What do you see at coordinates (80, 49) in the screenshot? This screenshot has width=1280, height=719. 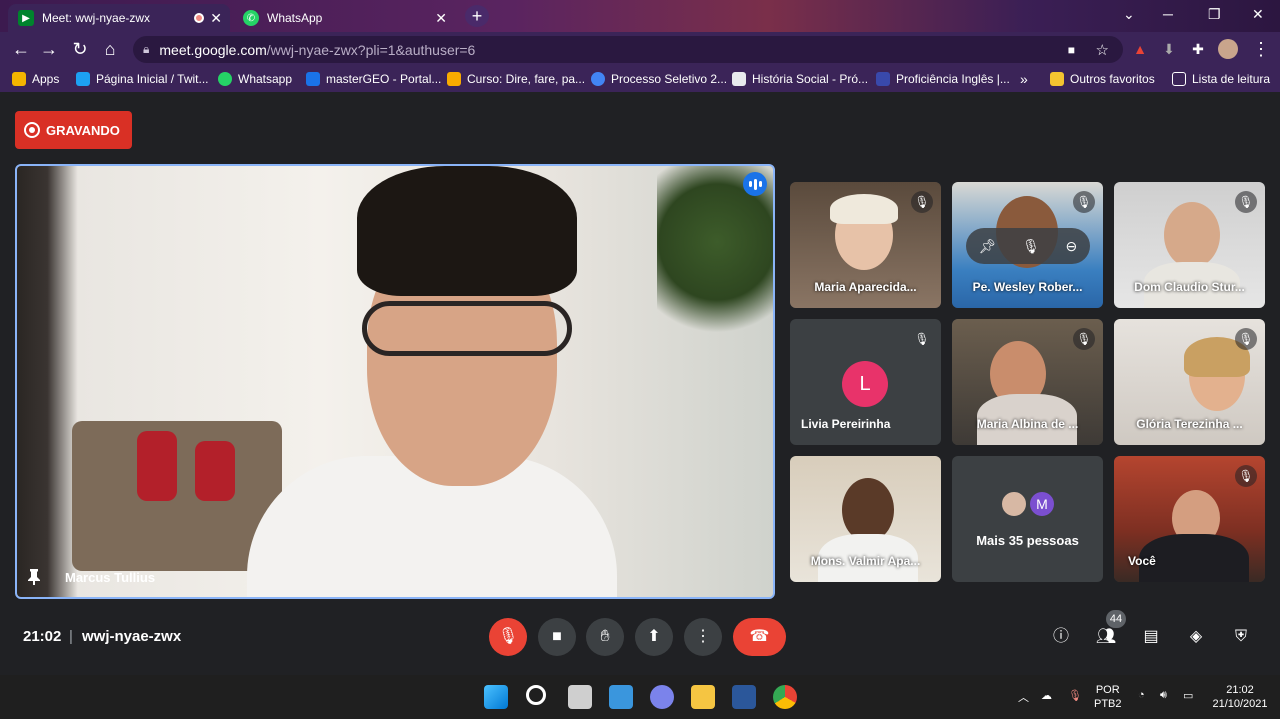 I see `reload-icon: ↻` at bounding box center [80, 49].